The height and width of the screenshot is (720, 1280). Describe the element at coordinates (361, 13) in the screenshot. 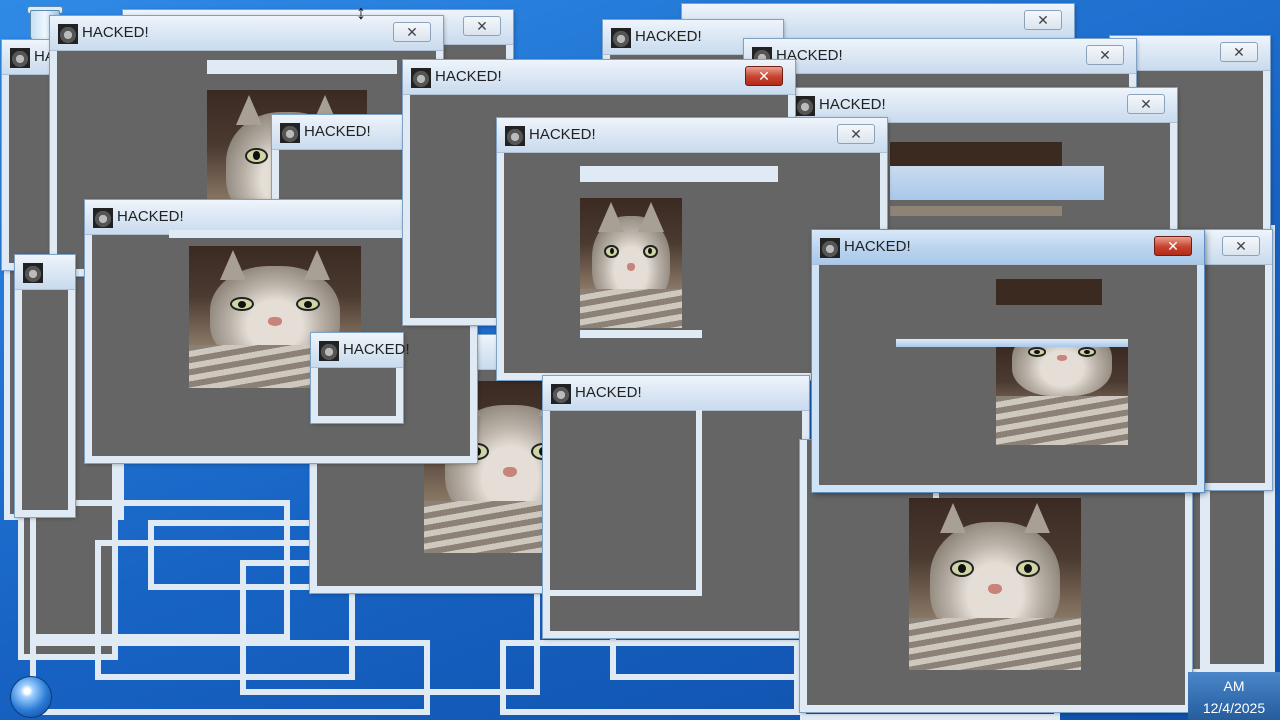

I see `resize-cursor-icon: ↕` at that location.